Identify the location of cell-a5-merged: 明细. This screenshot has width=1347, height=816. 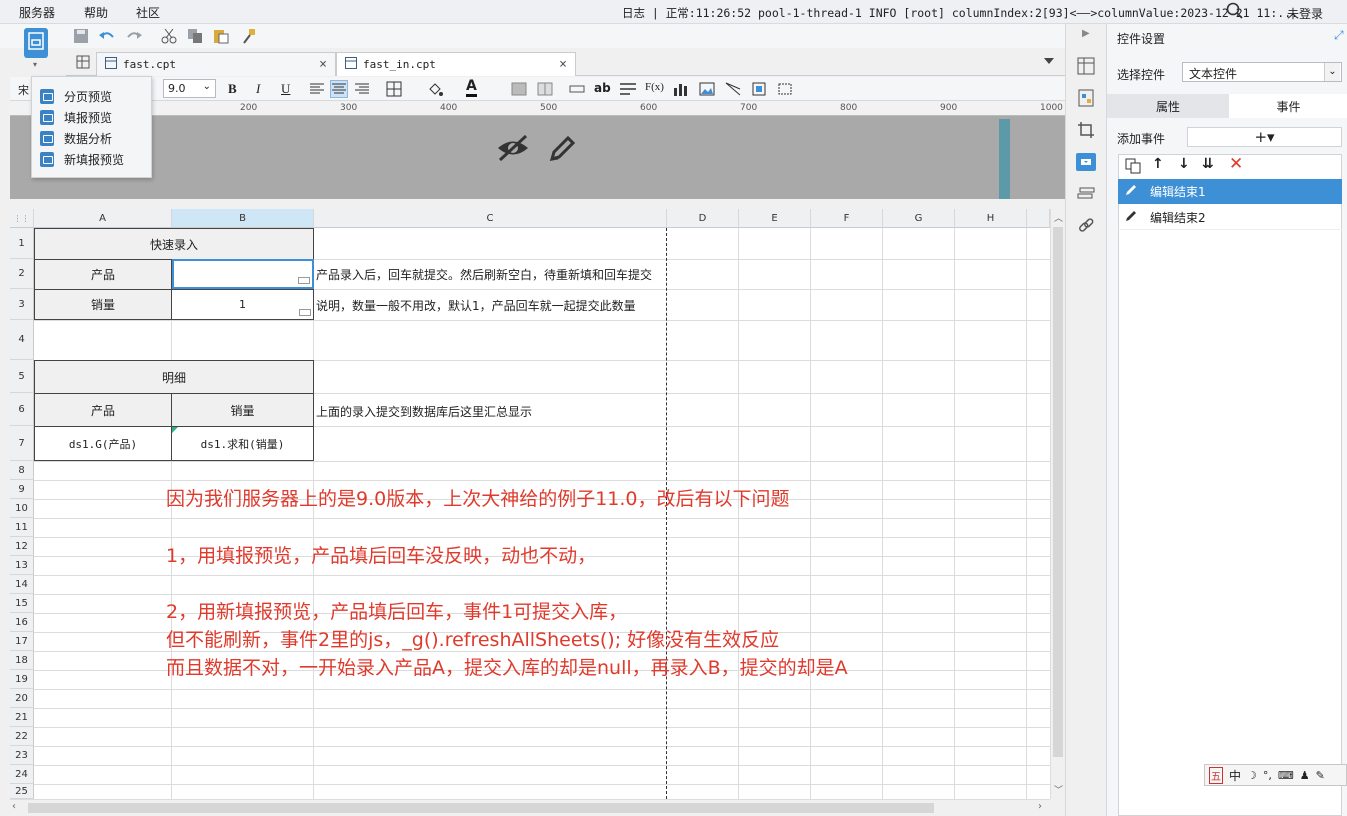
(174, 377).